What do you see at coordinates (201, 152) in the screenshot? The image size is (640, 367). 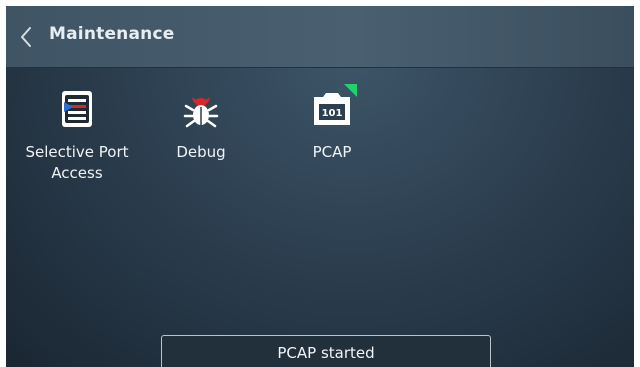 I see `app-label: Debug` at bounding box center [201, 152].